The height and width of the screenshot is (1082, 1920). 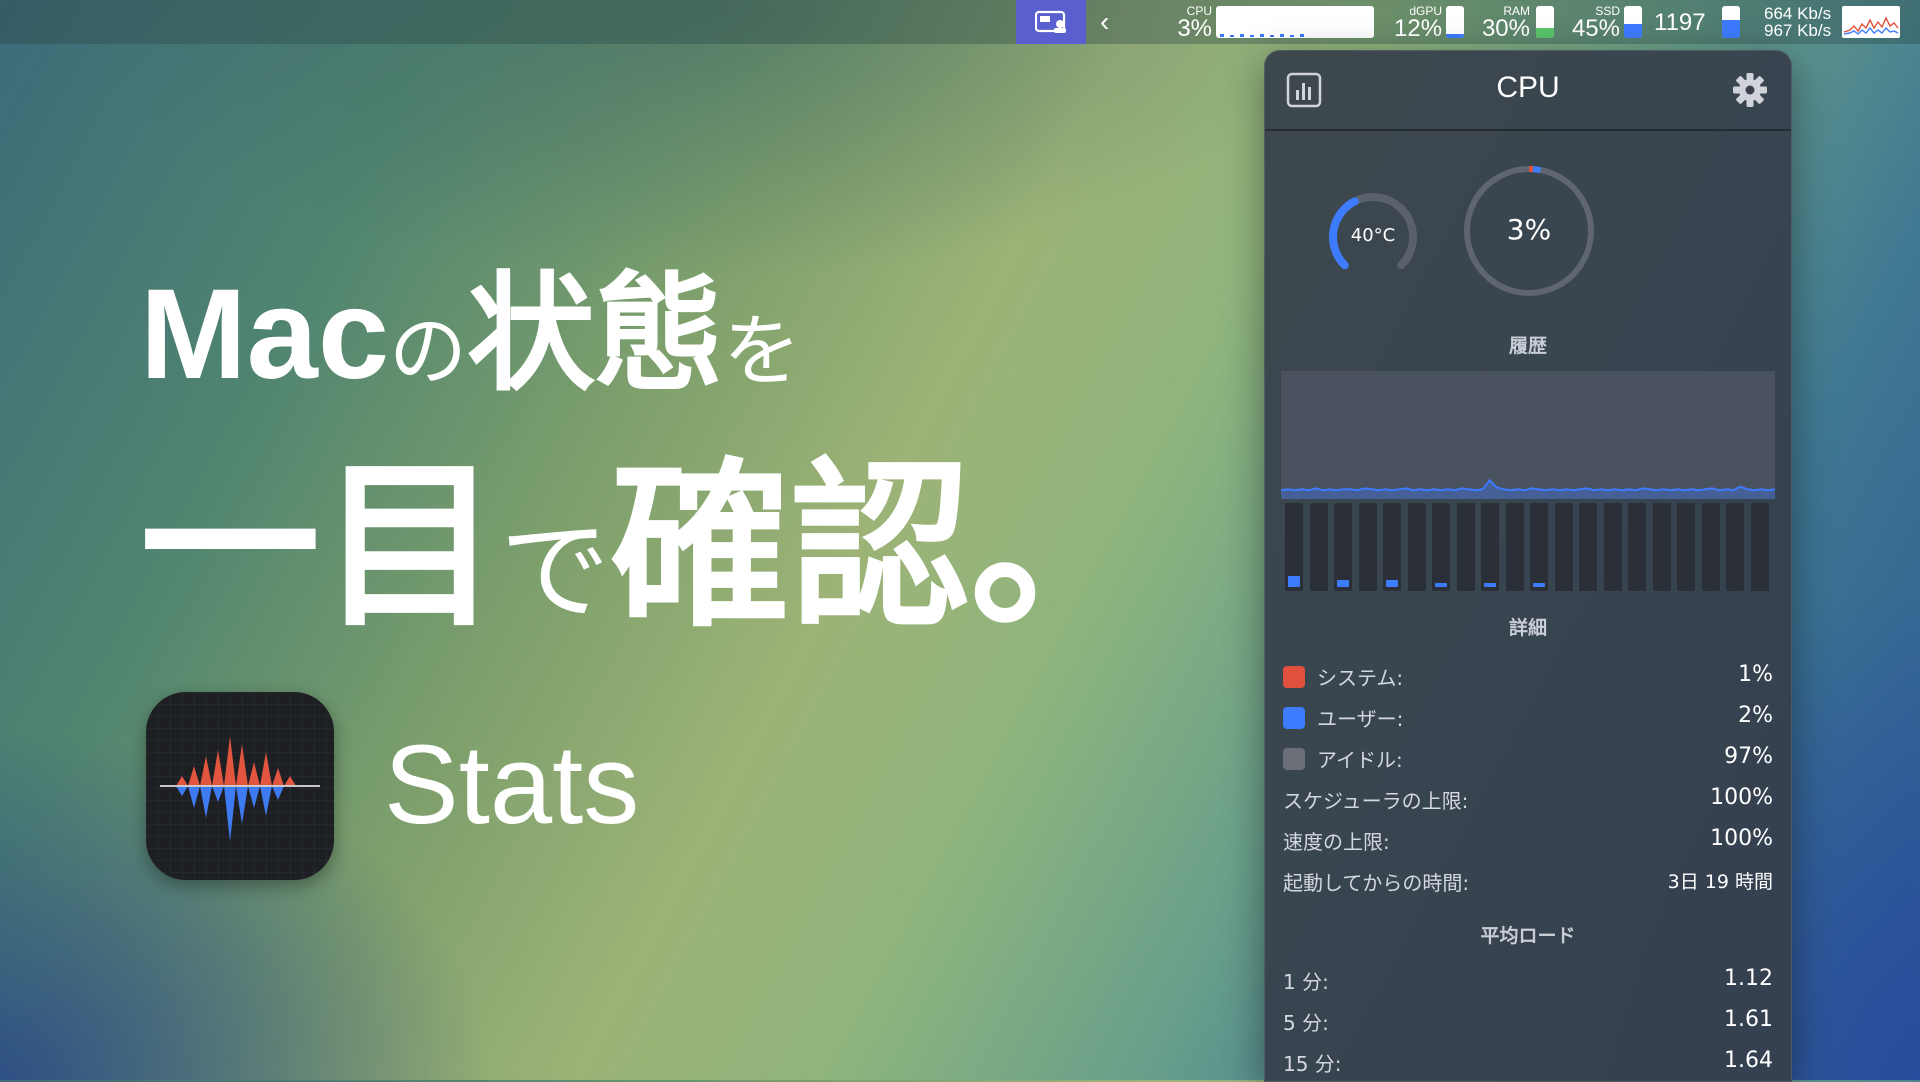 I want to click on hero-no: の, so click(x=428, y=352).